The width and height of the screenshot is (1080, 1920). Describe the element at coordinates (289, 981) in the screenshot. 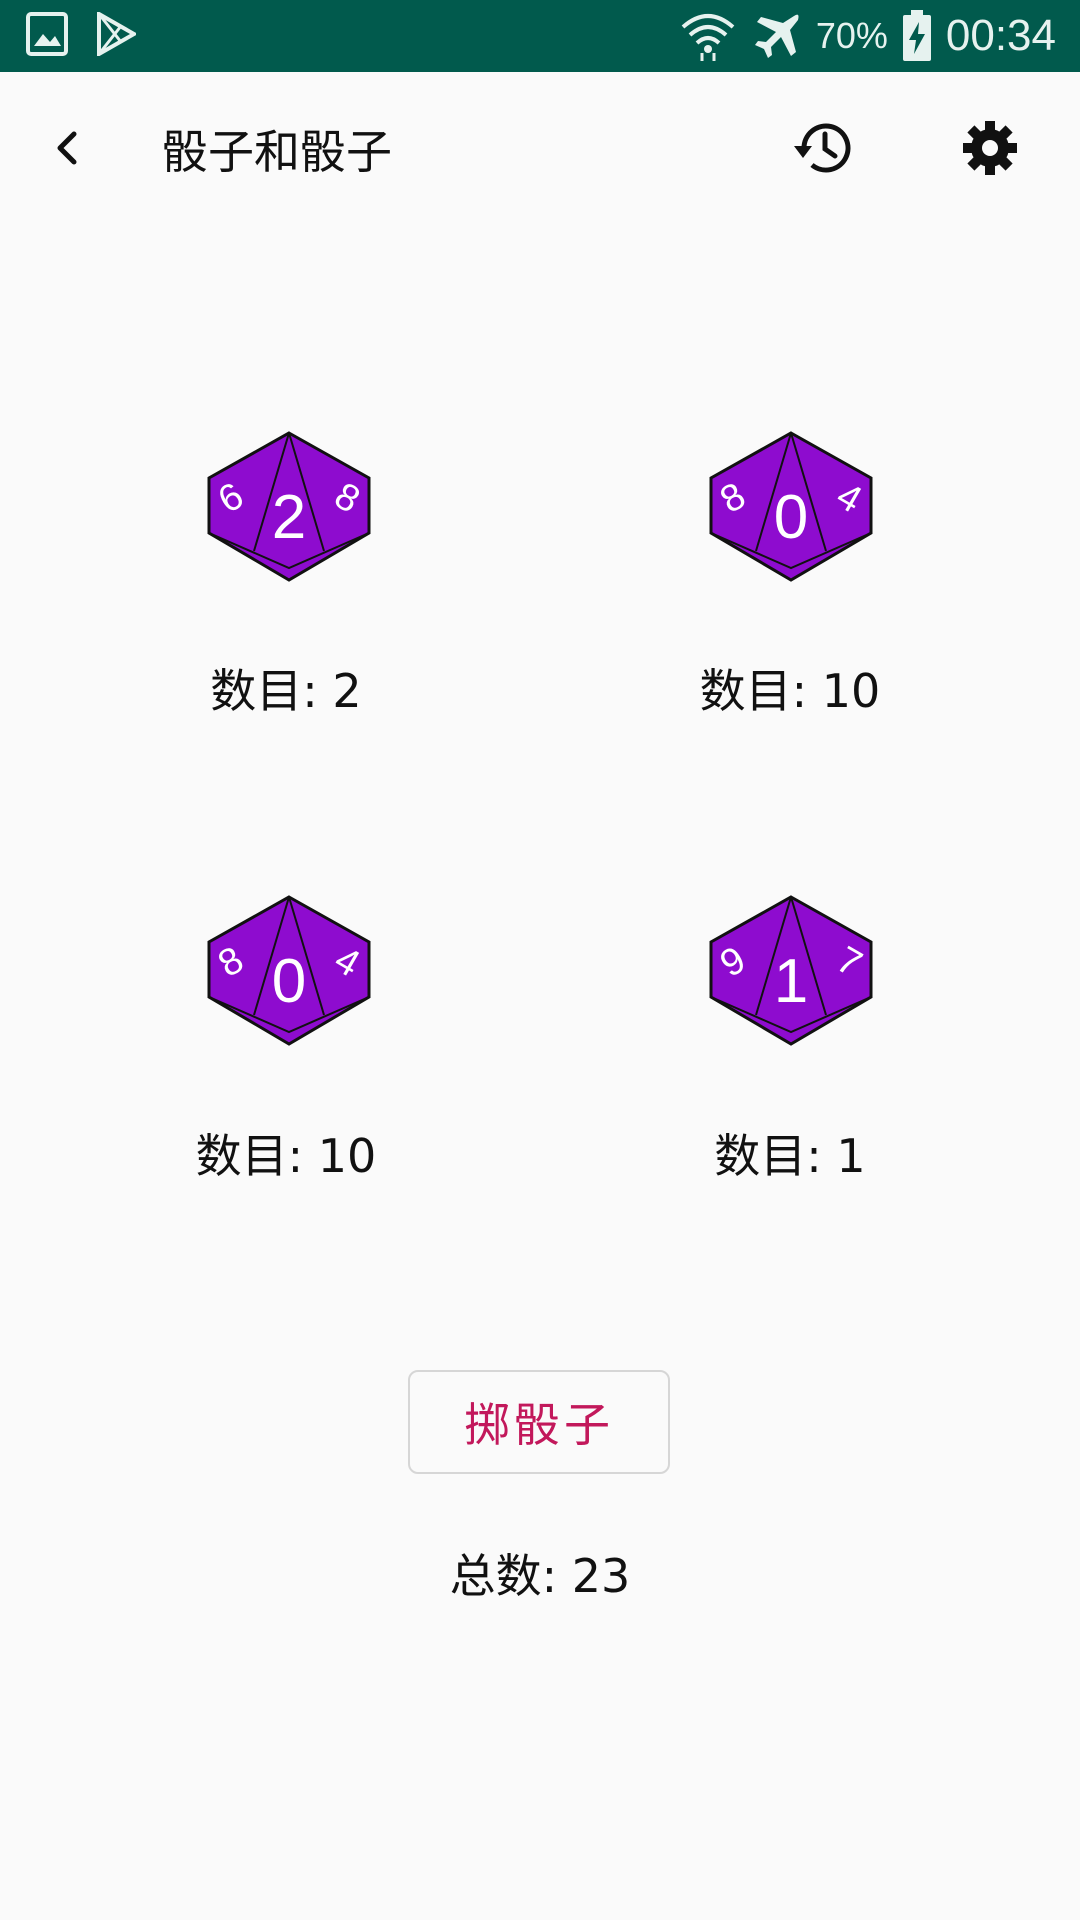

I see `die-3-center-face: 0` at that location.